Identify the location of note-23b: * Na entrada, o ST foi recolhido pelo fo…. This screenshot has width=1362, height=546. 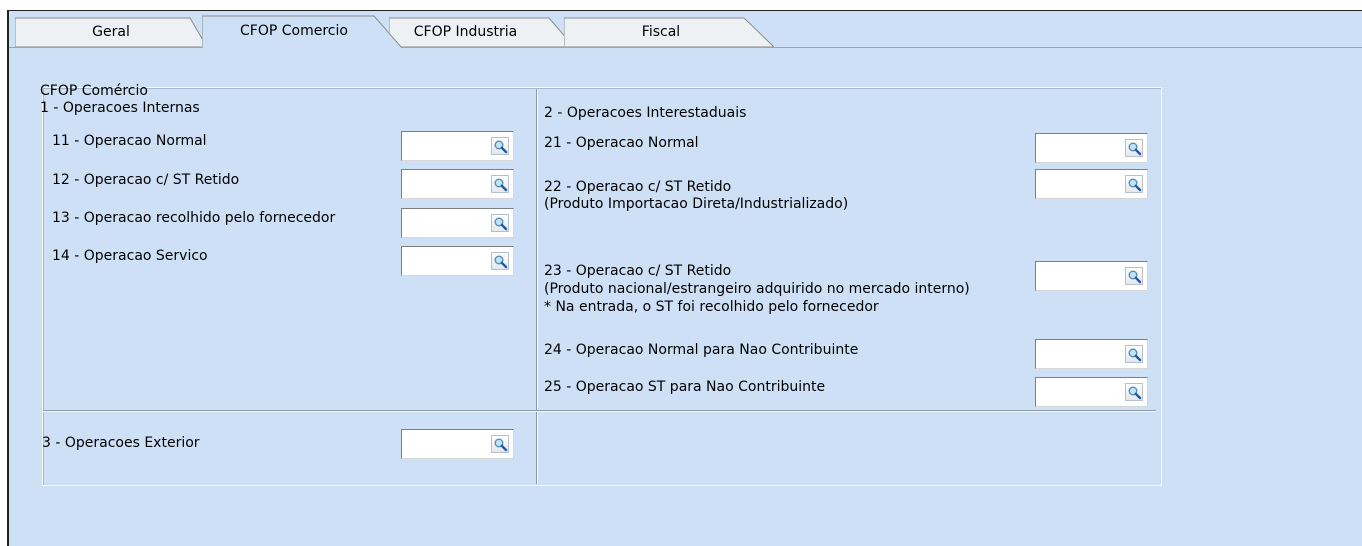
(711, 307).